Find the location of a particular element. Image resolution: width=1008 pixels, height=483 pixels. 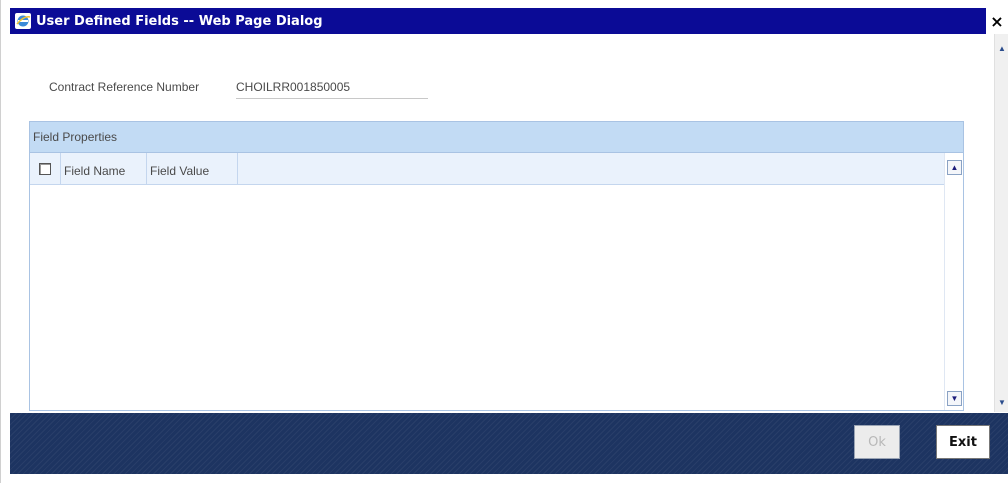

contract-reference-field: CHOILRR001850005 is located at coordinates (332, 89).